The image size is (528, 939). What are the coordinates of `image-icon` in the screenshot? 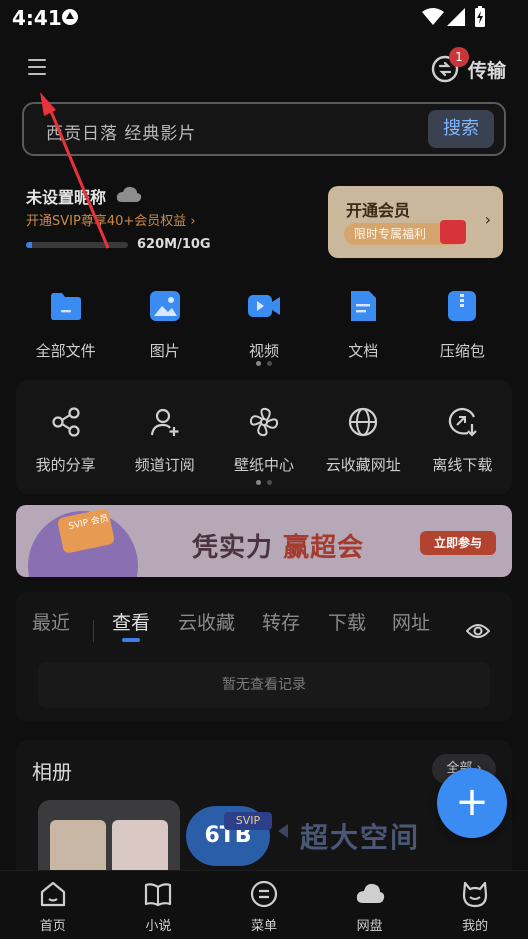 It's located at (164, 306).